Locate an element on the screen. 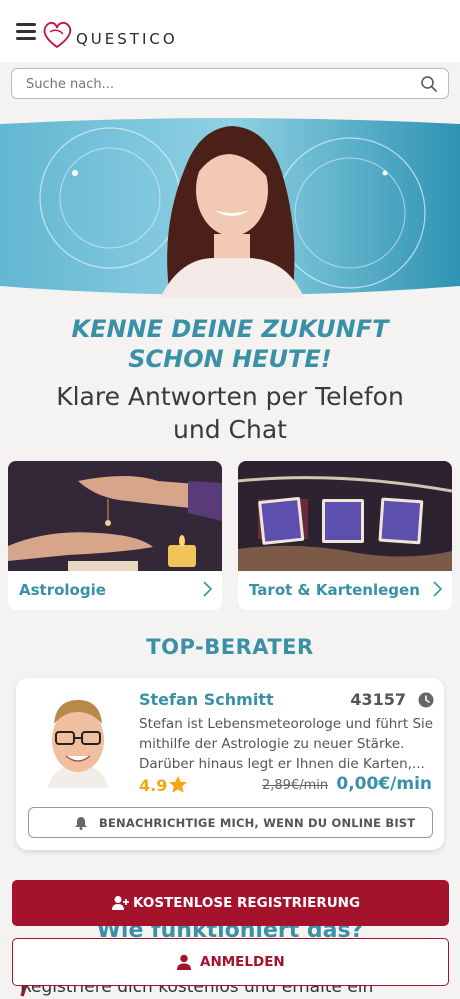 The image size is (460, 999). notify-online-label: BENACHRICHTIGE MICH, WENN DU ONLINE BIST is located at coordinates (257, 823).